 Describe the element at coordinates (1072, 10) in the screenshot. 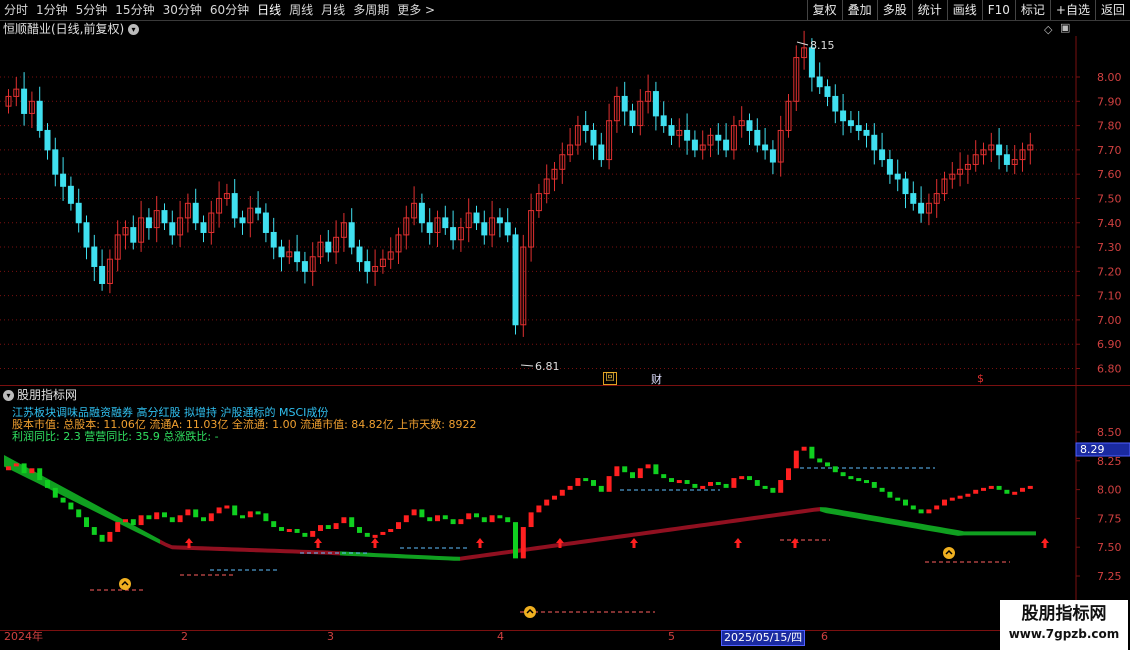

I see `add-watchlist-button: +自选` at that location.